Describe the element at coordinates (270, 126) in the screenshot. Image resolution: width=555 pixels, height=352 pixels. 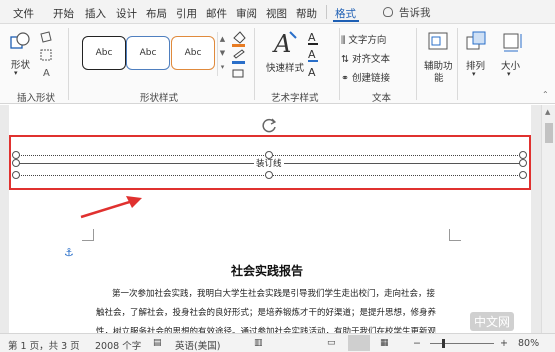
I see `rotate-handle-icon` at that location.